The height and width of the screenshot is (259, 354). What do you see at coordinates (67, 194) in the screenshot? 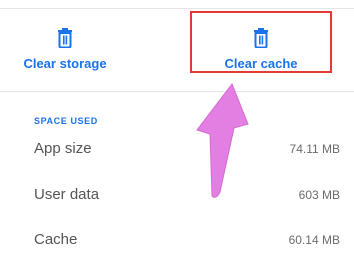
I see `user-data-label: User data` at bounding box center [67, 194].